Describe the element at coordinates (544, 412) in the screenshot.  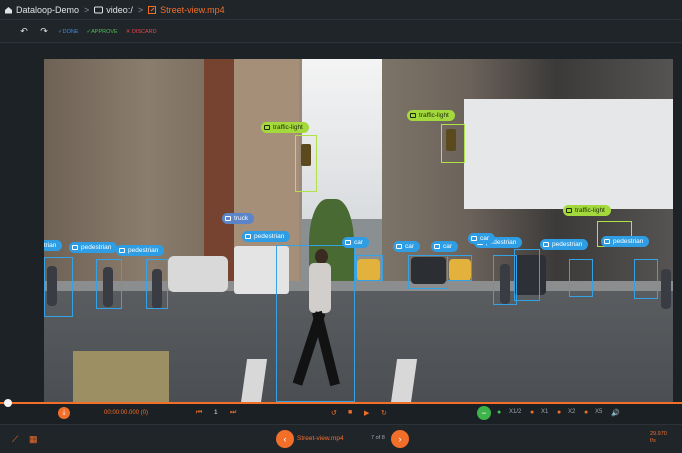
I see `speed-option: X1` at that location.